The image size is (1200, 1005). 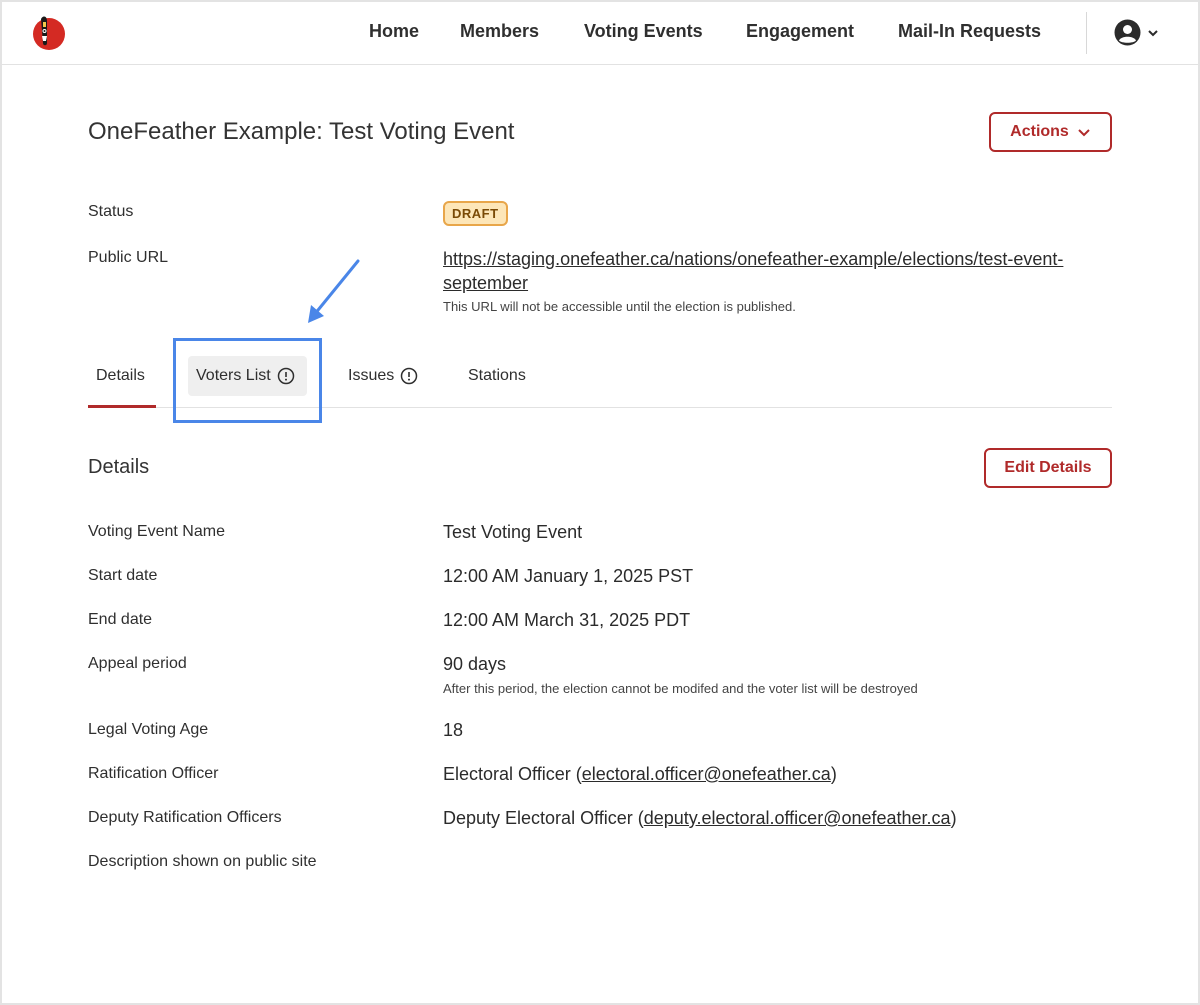 I want to click on detail-value-appeal-period: 90 days, so click(x=475, y=664).